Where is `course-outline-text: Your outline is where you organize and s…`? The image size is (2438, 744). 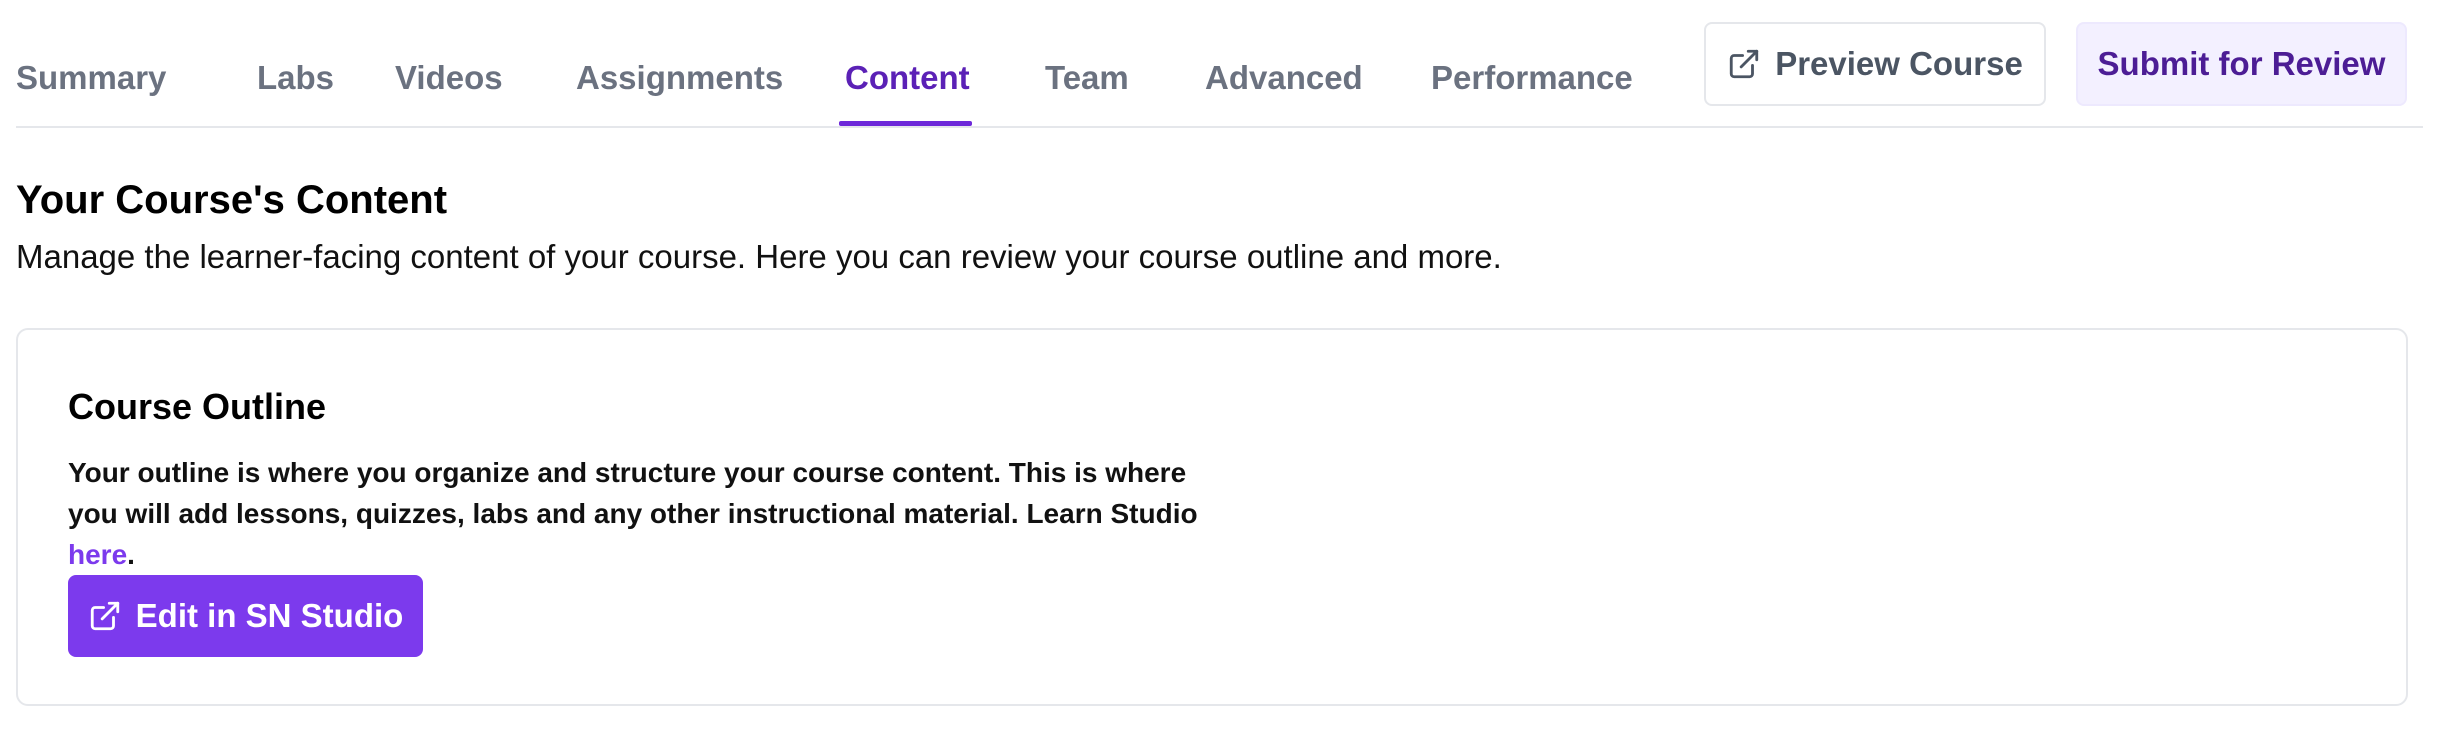
course-outline-text: Your outline is where you organize and s… is located at coordinates (633, 493).